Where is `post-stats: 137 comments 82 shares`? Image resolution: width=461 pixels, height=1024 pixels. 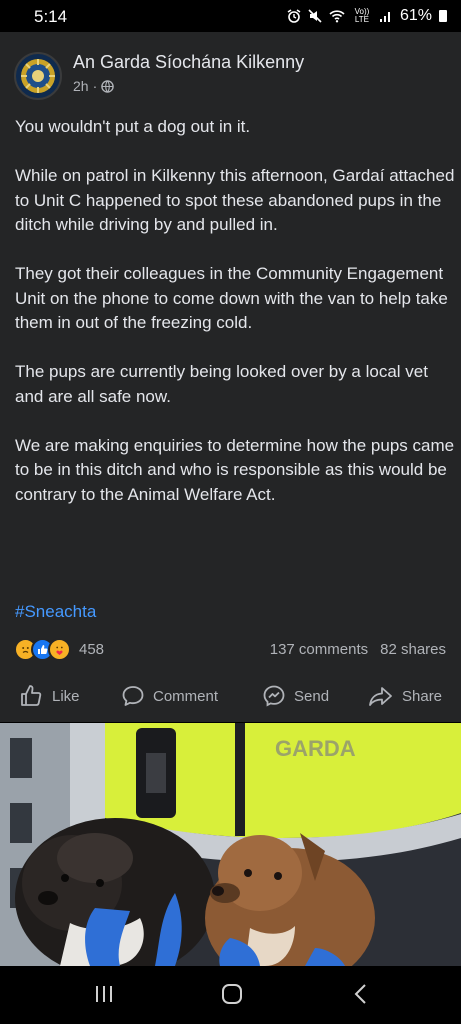 post-stats: 137 comments 82 shares is located at coordinates (358, 649).